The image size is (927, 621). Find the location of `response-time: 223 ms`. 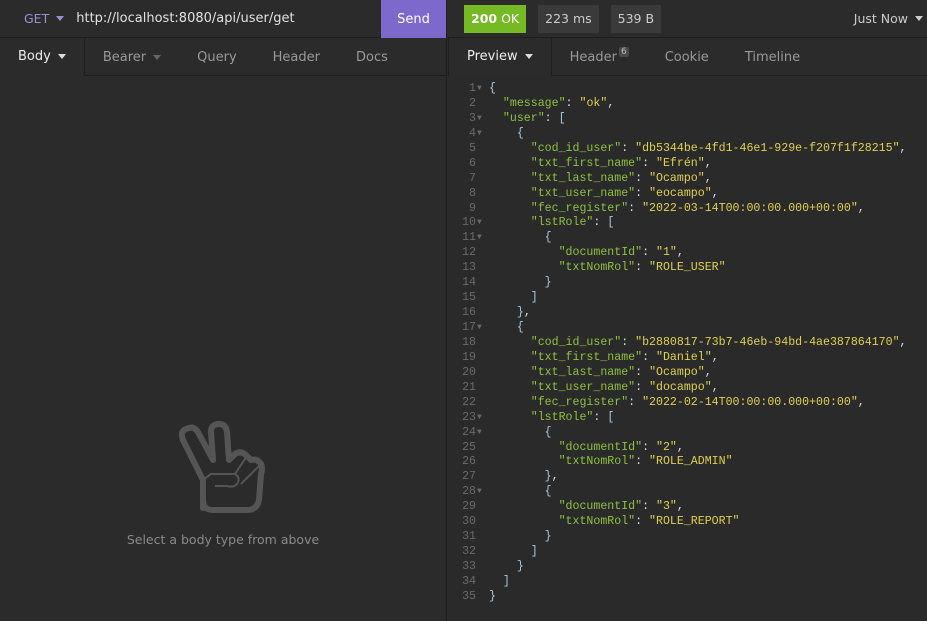

response-time: 223 ms is located at coordinates (568, 18).